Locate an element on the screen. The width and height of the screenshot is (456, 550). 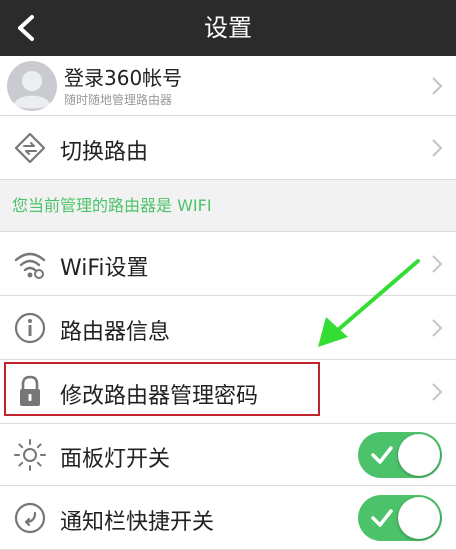
panel-light-toggle is located at coordinates (400, 455).